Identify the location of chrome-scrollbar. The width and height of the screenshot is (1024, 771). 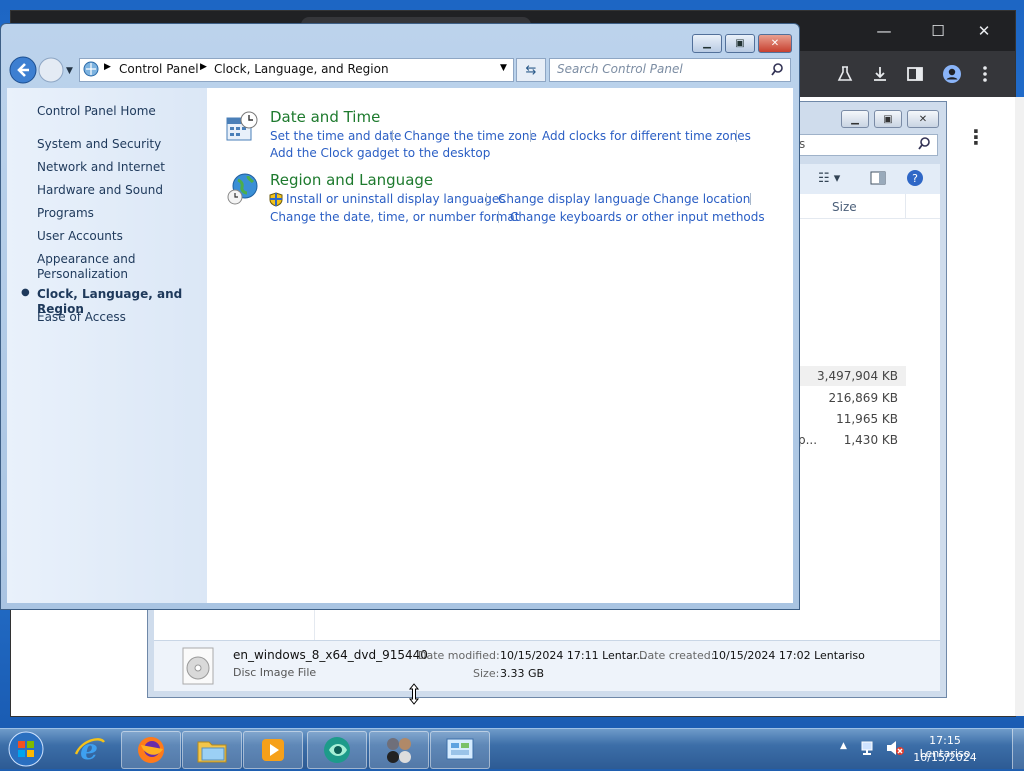
(1019, 406).